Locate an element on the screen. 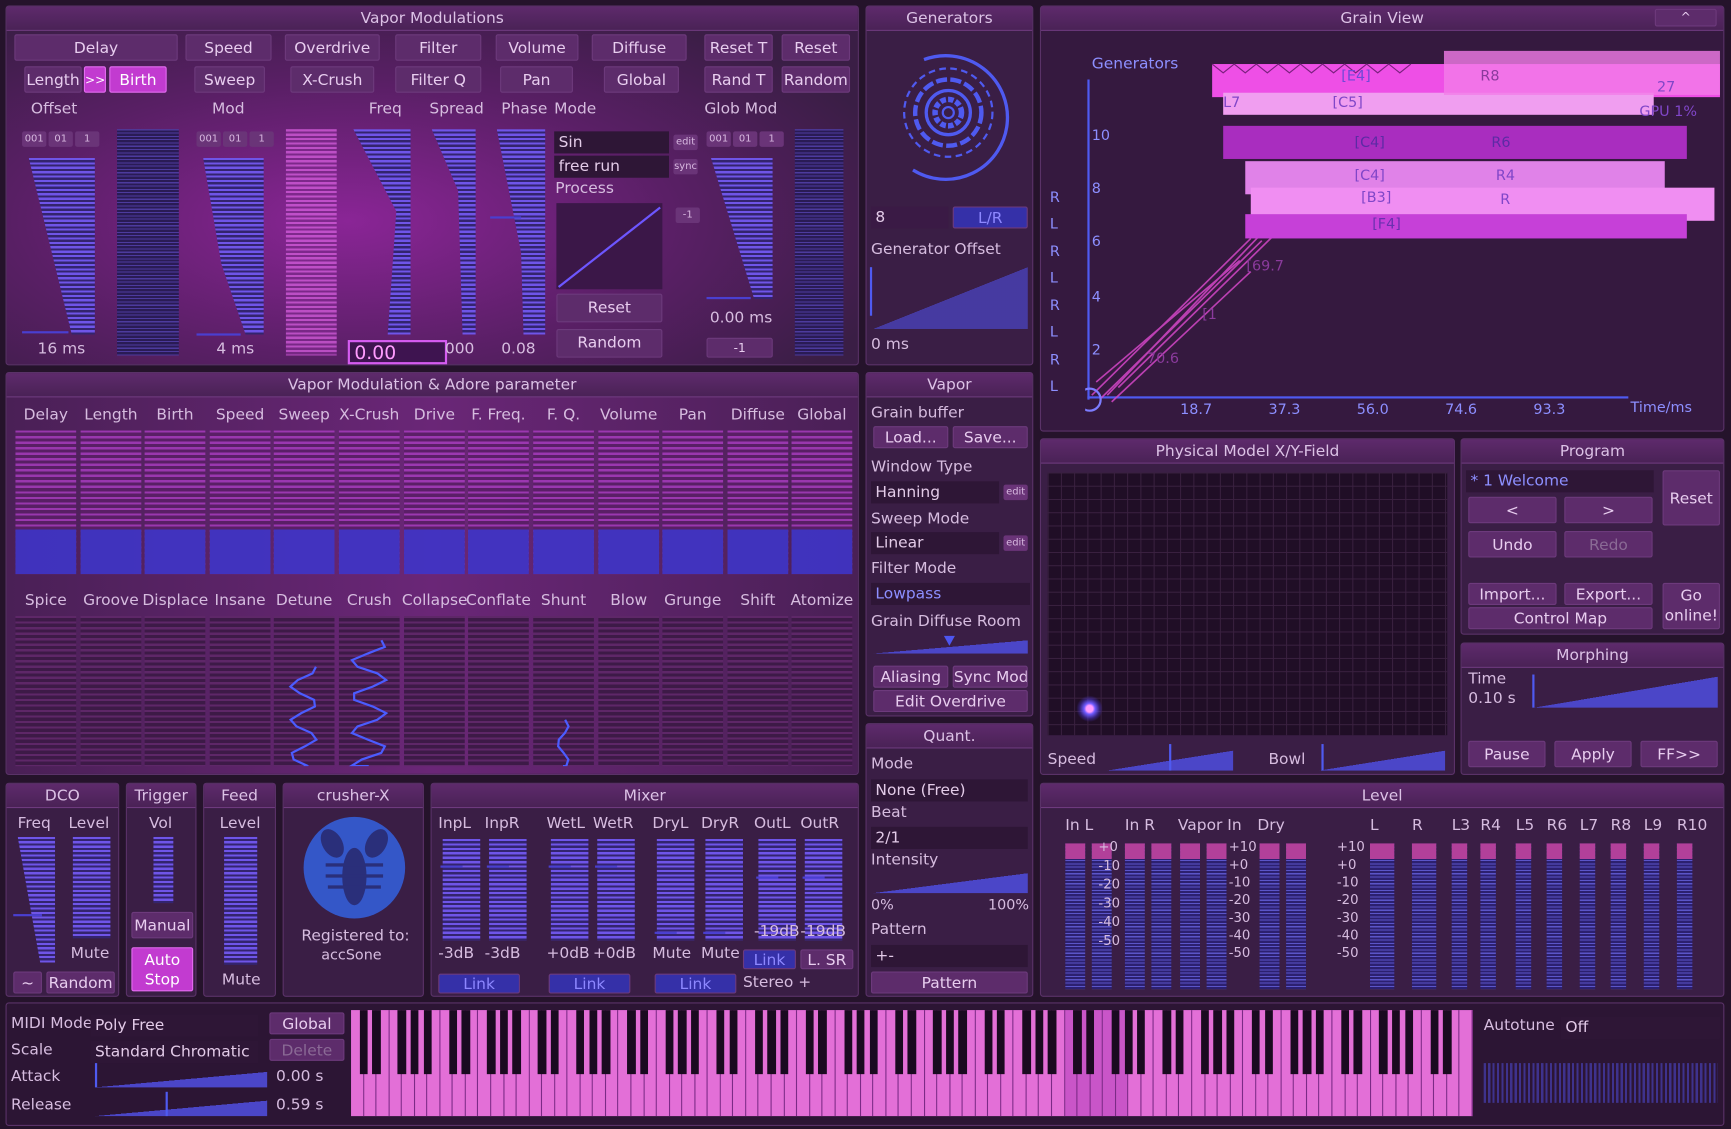  sweep-button: Sweep is located at coordinates (229, 79).